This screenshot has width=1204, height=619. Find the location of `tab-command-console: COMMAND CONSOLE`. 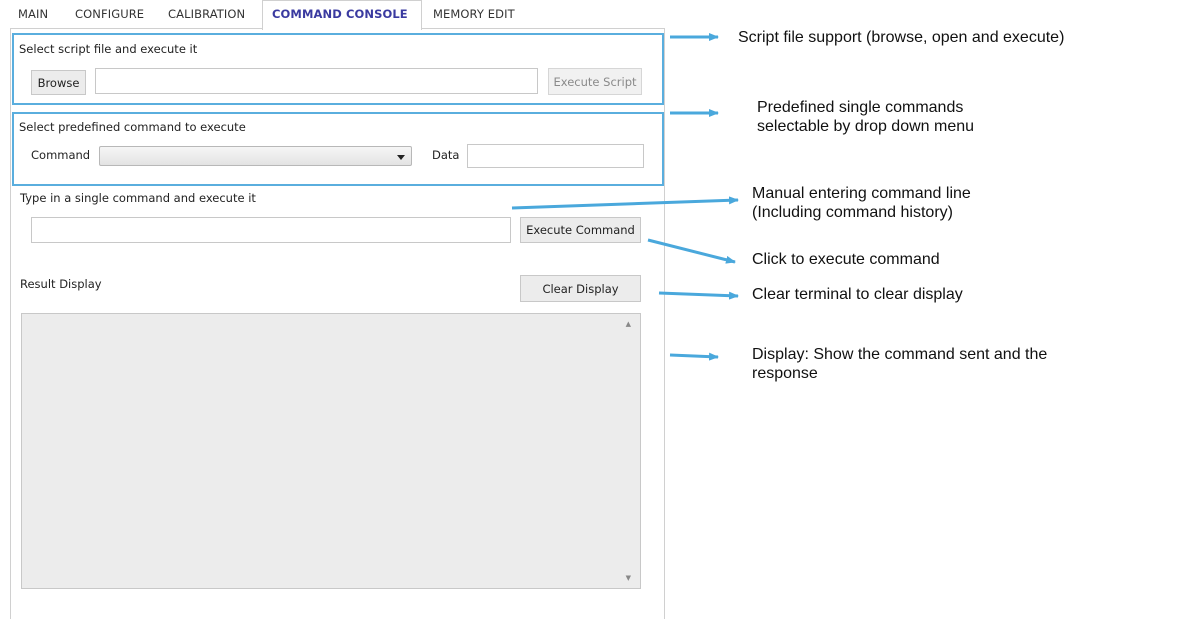

tab-command-console: COMMAND CONSOLE is located at coordinates (340, 14).